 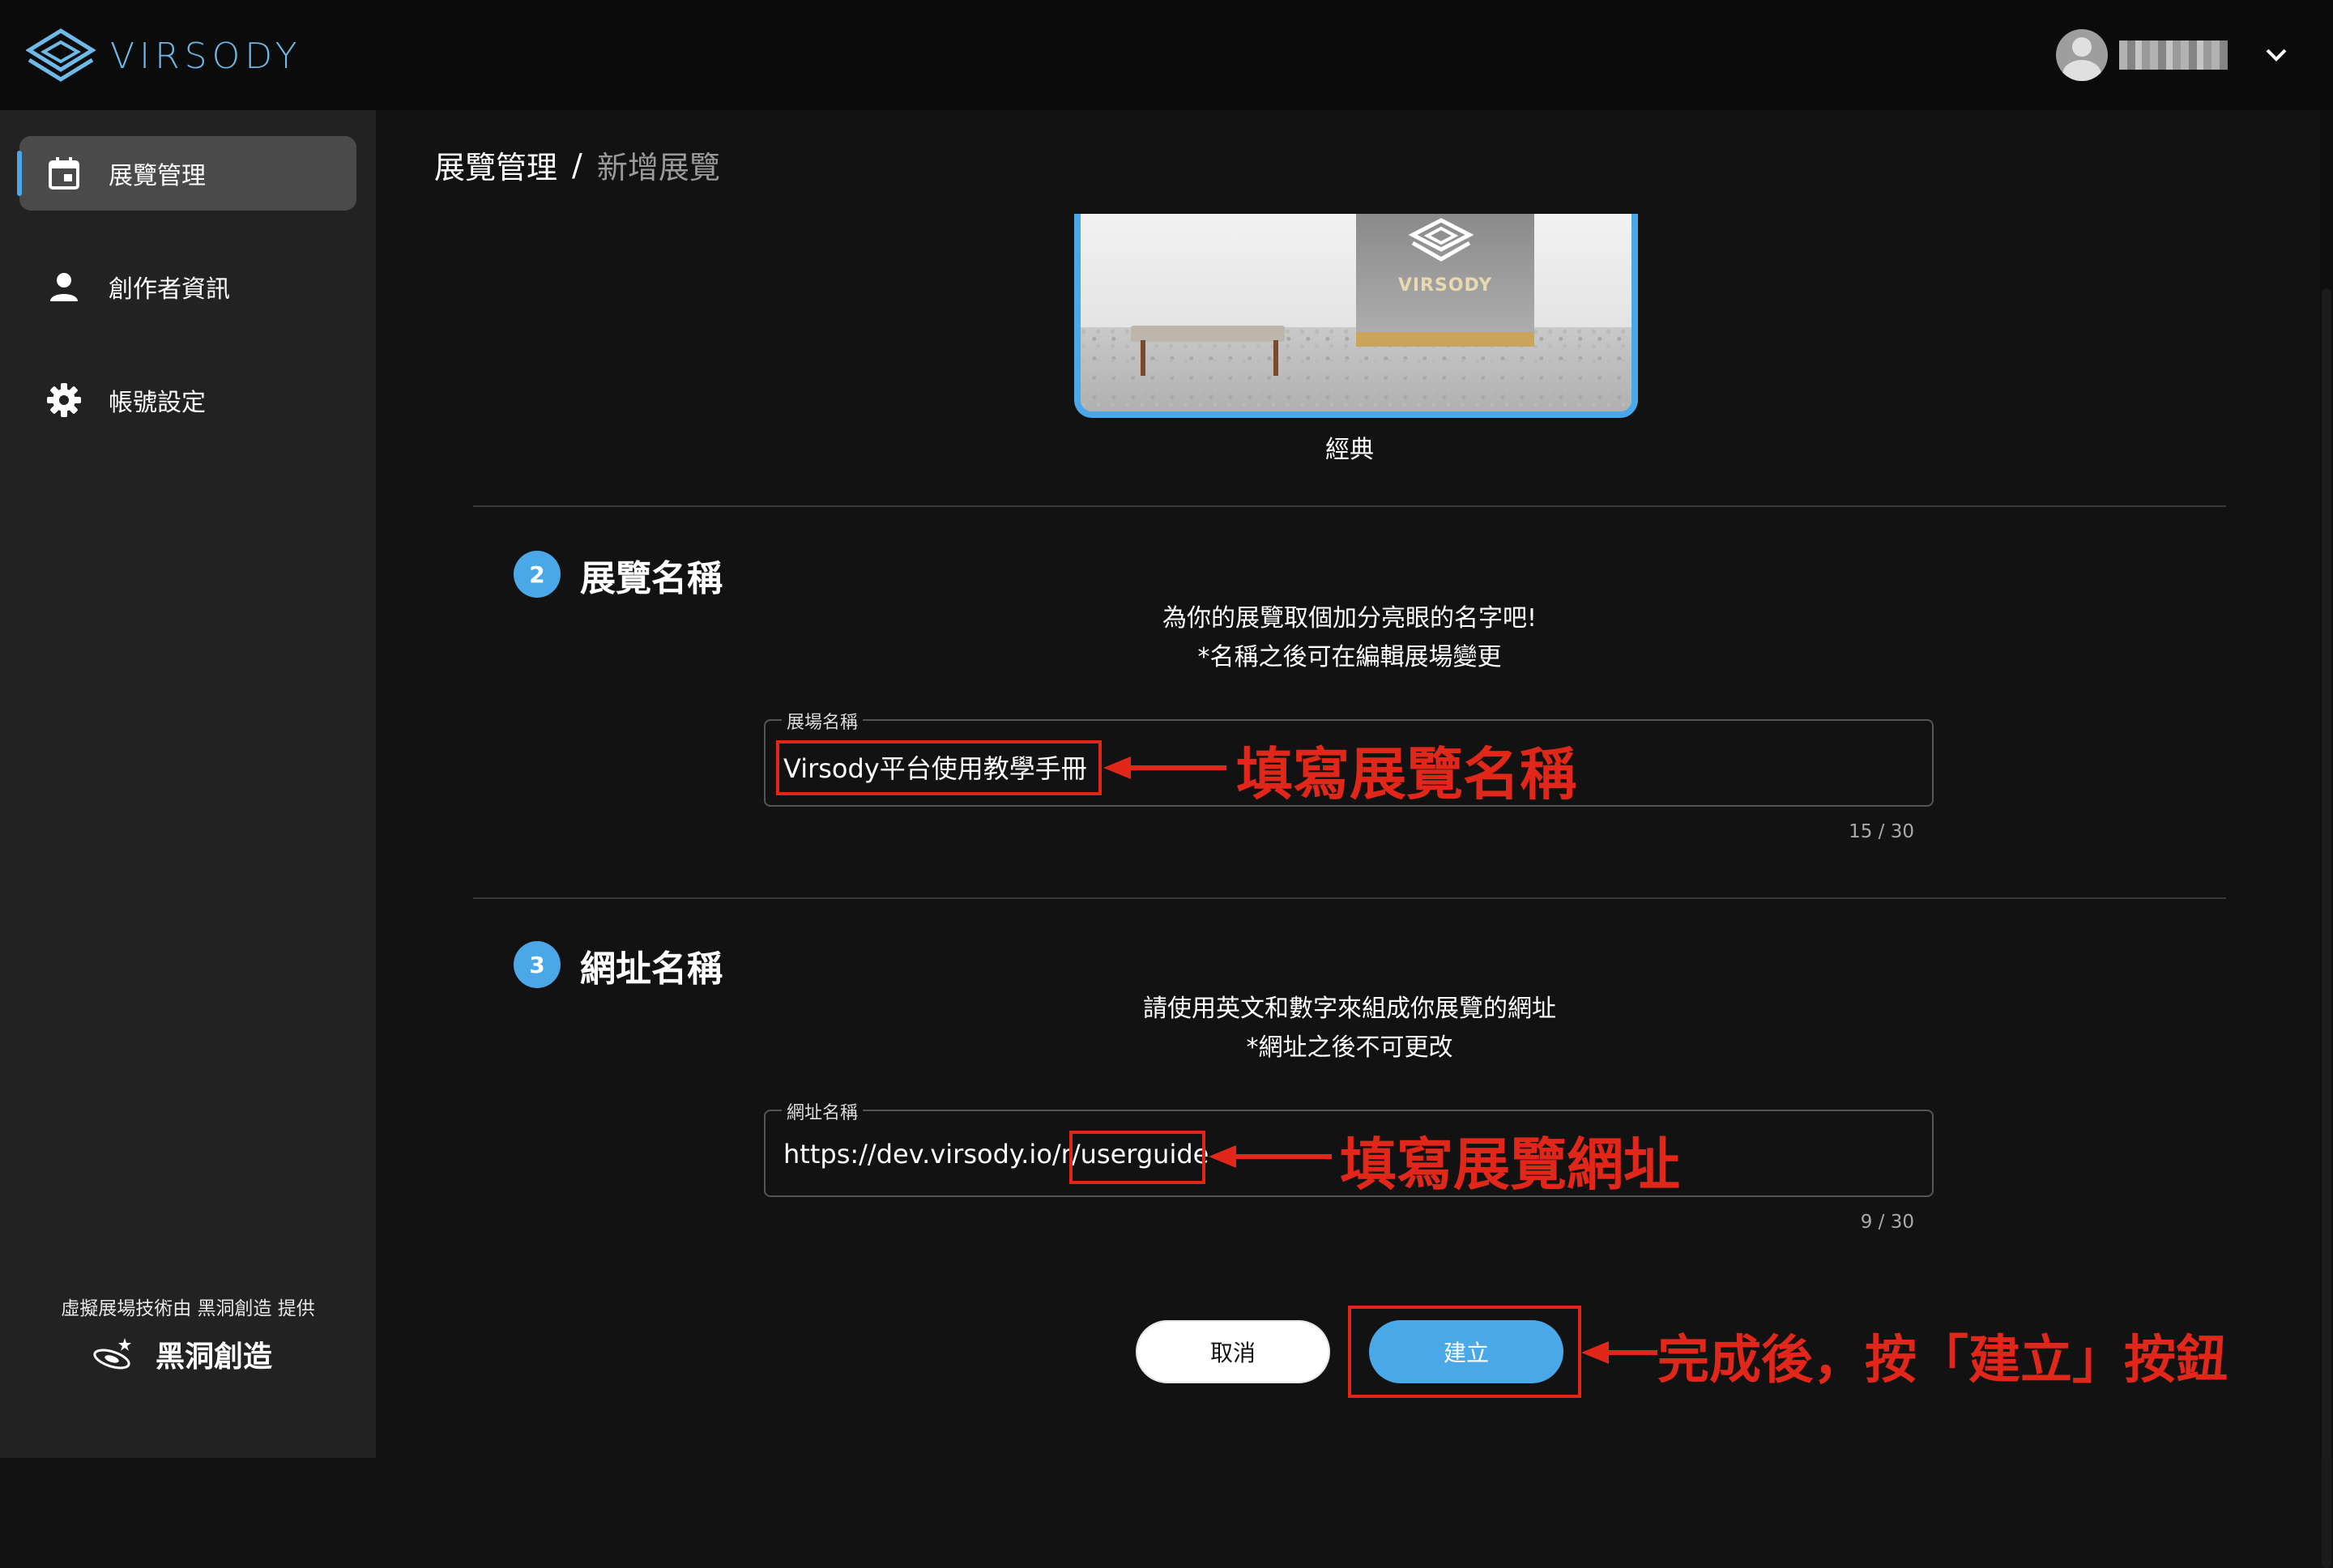 What do you see at coordinates (537, 574) in the screenshot?
I see `step-number-badge: 2` at bounding box center [537, 574].